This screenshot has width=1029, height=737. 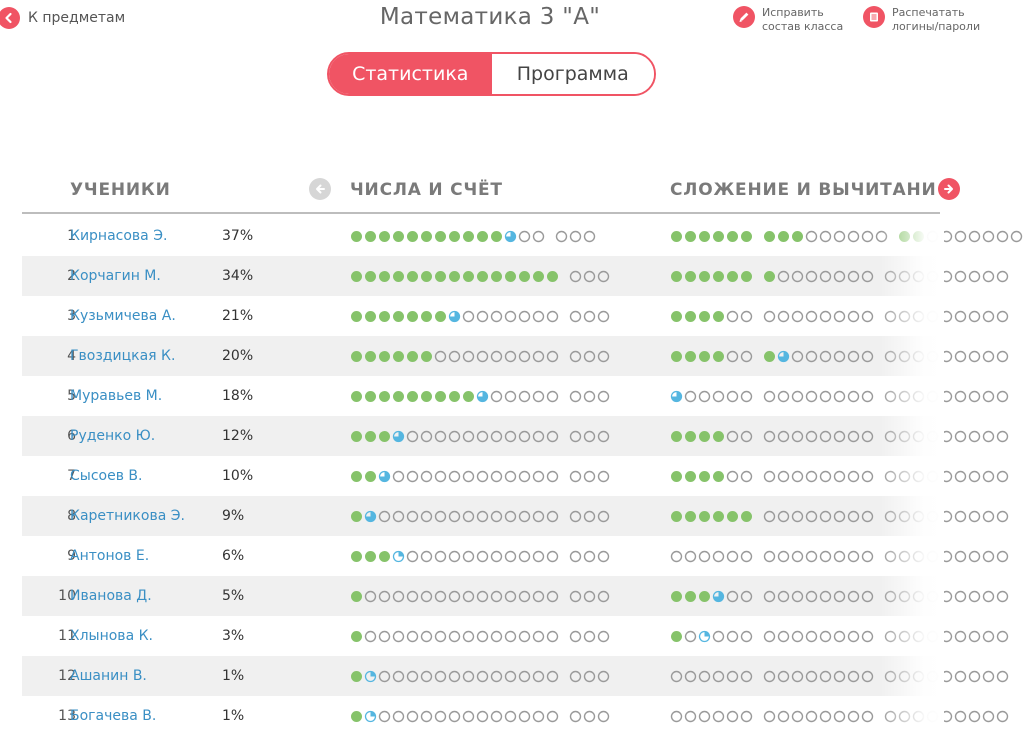 I want to click on student-name-link: Каретникова Э., so click(x=127, y=516).